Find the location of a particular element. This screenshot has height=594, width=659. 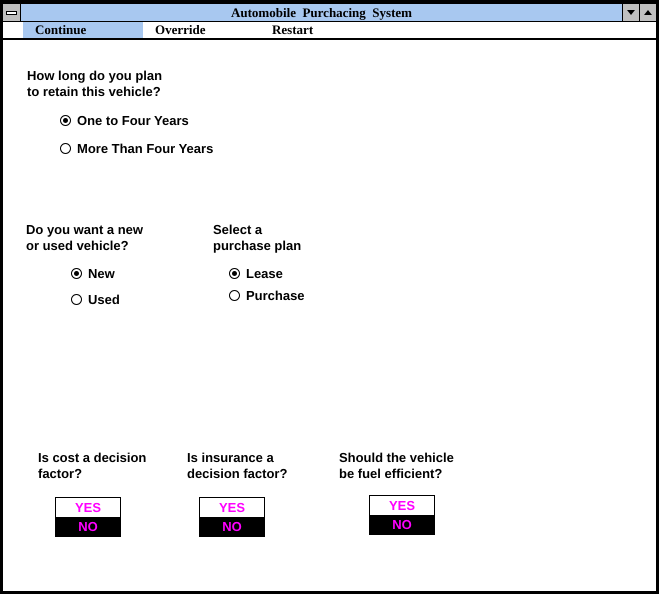

option-label: Used is located at coordinates (104, 299).